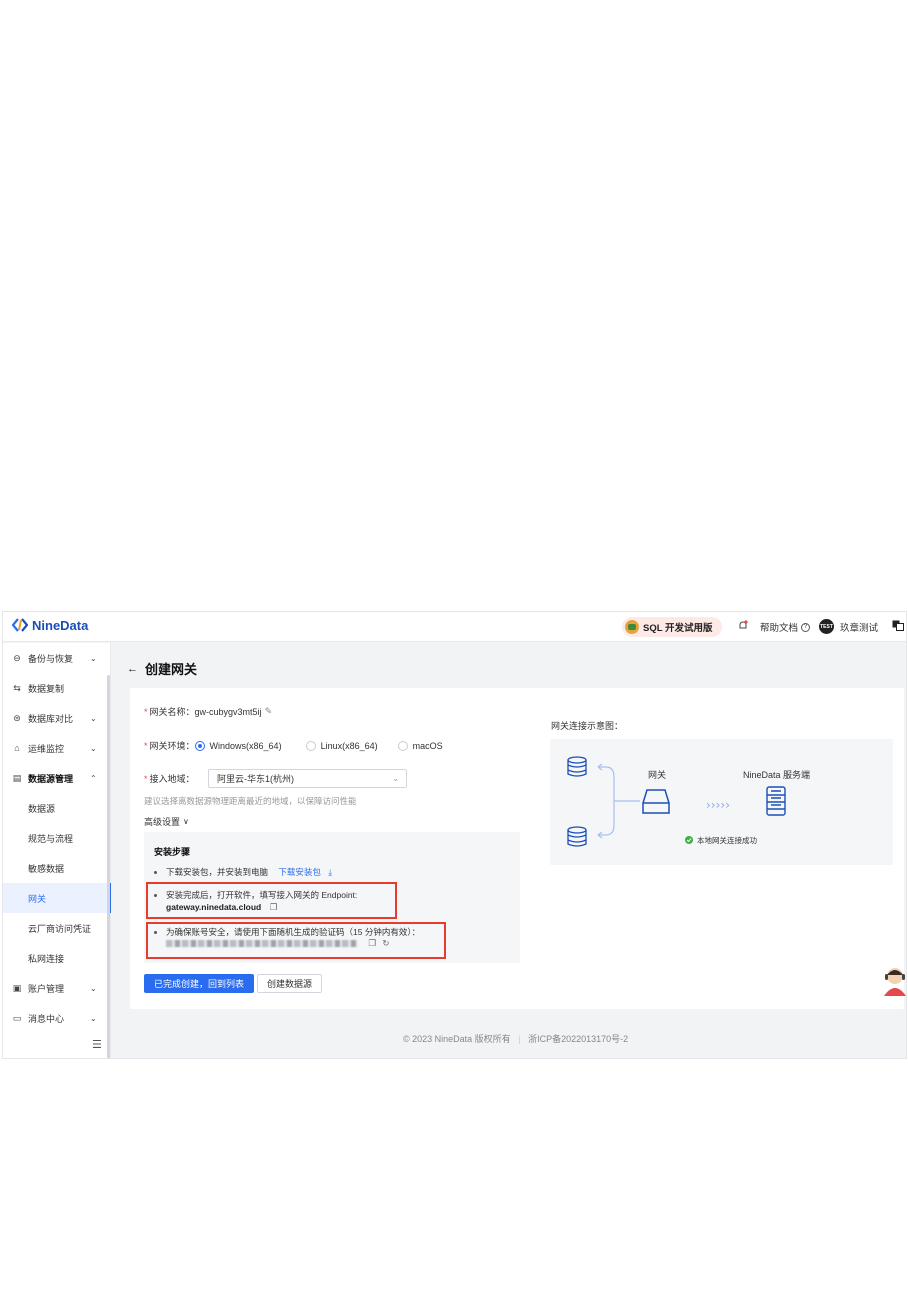  What do you see at coordinates (777, 775) in the screenshot?
I see `diagram-server-label: NineData 服务端` at bounding box center [777, 775].